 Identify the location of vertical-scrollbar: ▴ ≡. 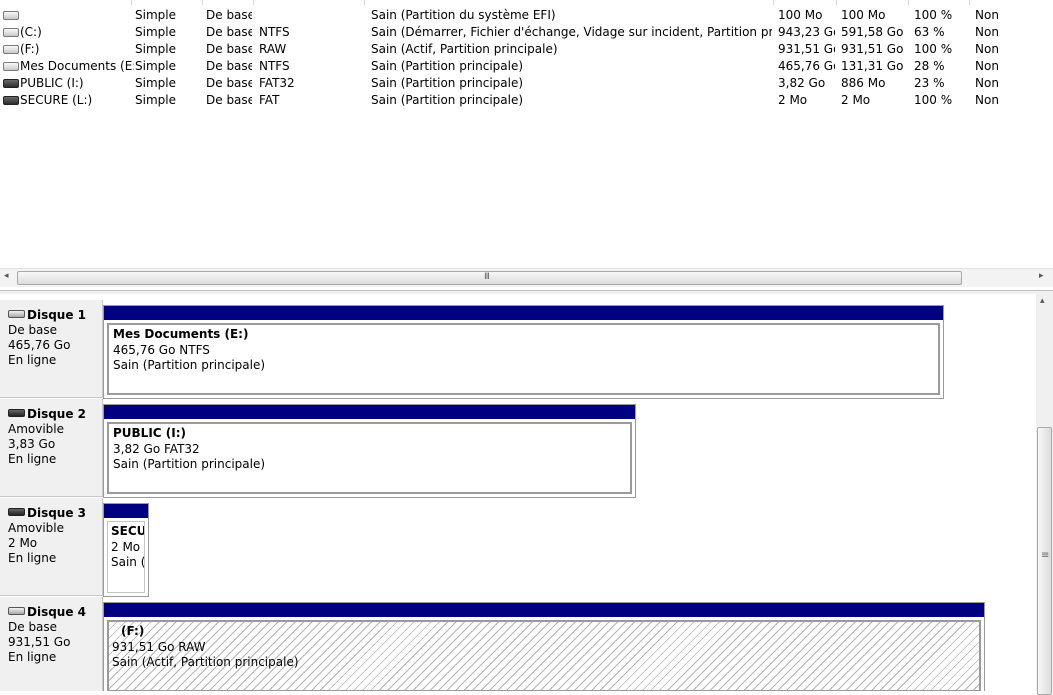
(1044, 494).